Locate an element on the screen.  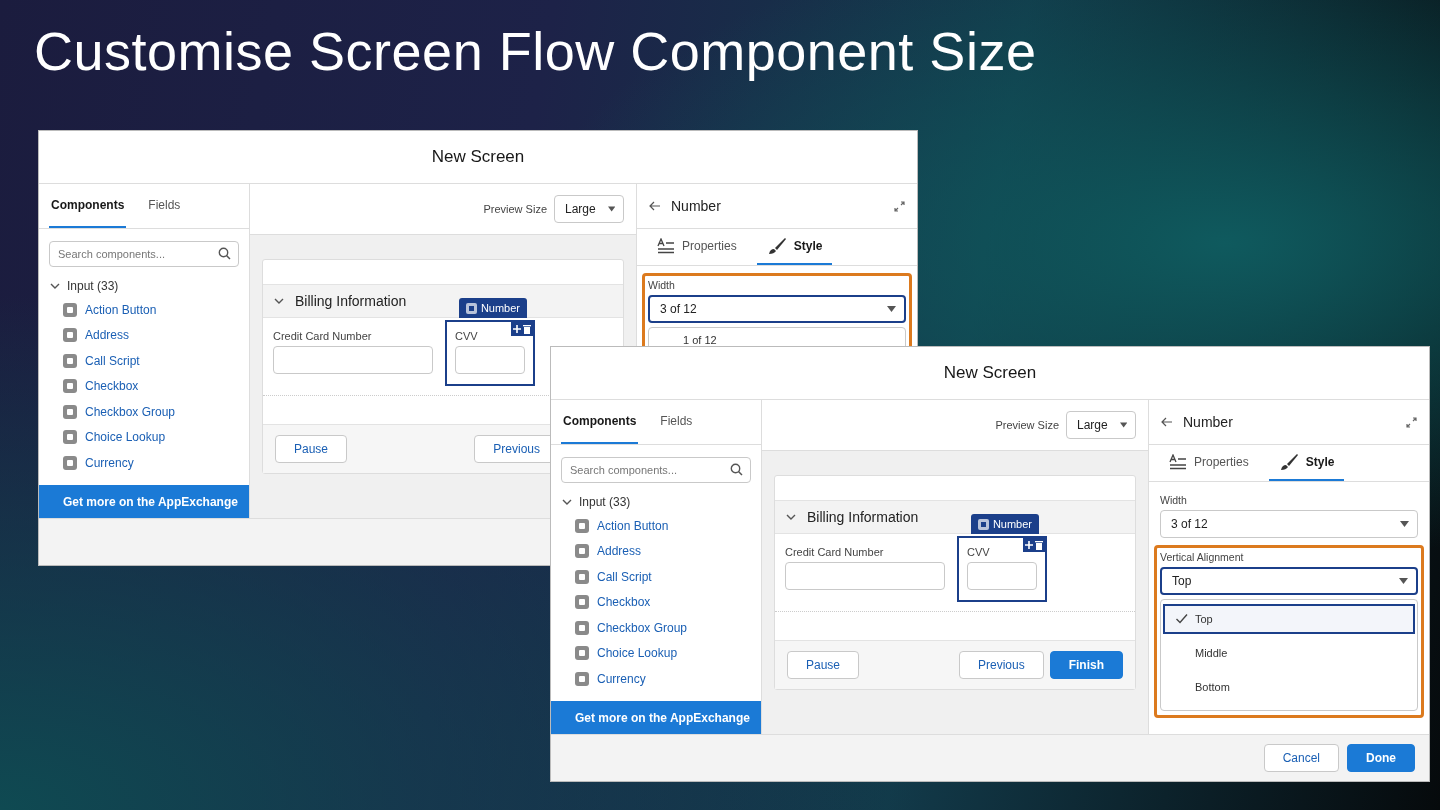
property: Width 3 of 12 is located at coordinates (1289, 516).